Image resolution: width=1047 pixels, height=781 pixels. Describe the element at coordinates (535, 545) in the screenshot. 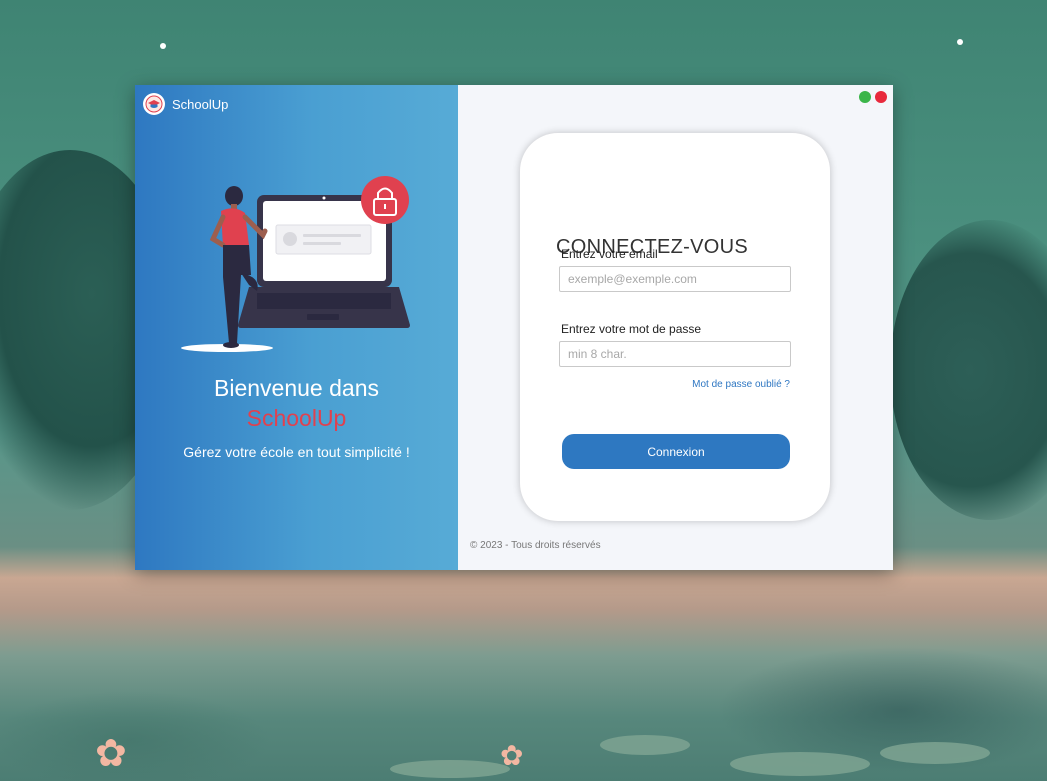

I see `copyright-text: © 2023 - Tous droits réservés` at that location.